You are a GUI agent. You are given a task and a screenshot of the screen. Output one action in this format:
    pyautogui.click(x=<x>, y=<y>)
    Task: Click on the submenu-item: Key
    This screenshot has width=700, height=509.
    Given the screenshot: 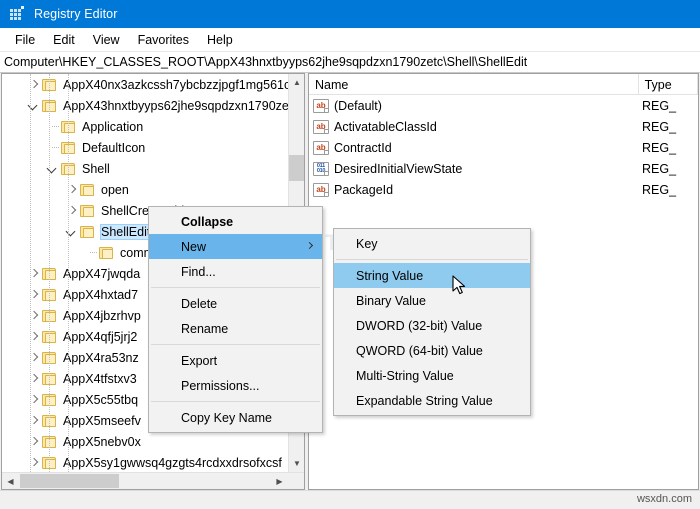 What is the action you would take?
    pyautogui.click(x=432, y=243)
    